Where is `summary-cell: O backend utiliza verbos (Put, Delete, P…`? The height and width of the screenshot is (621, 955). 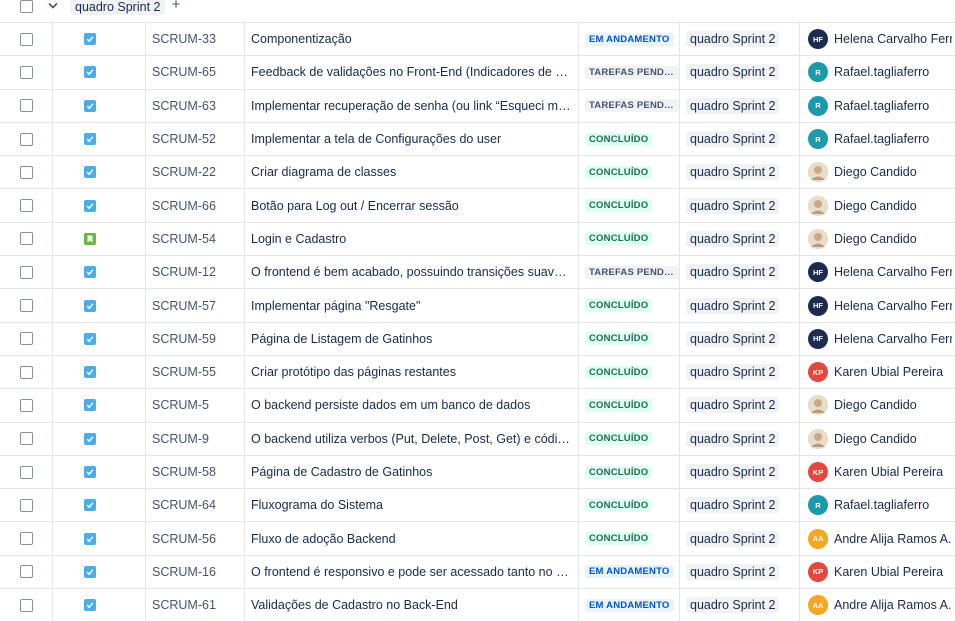 summary-cell: O backend utiliza verbos (Put, Delete, P… is located at coordinates (412, 438).